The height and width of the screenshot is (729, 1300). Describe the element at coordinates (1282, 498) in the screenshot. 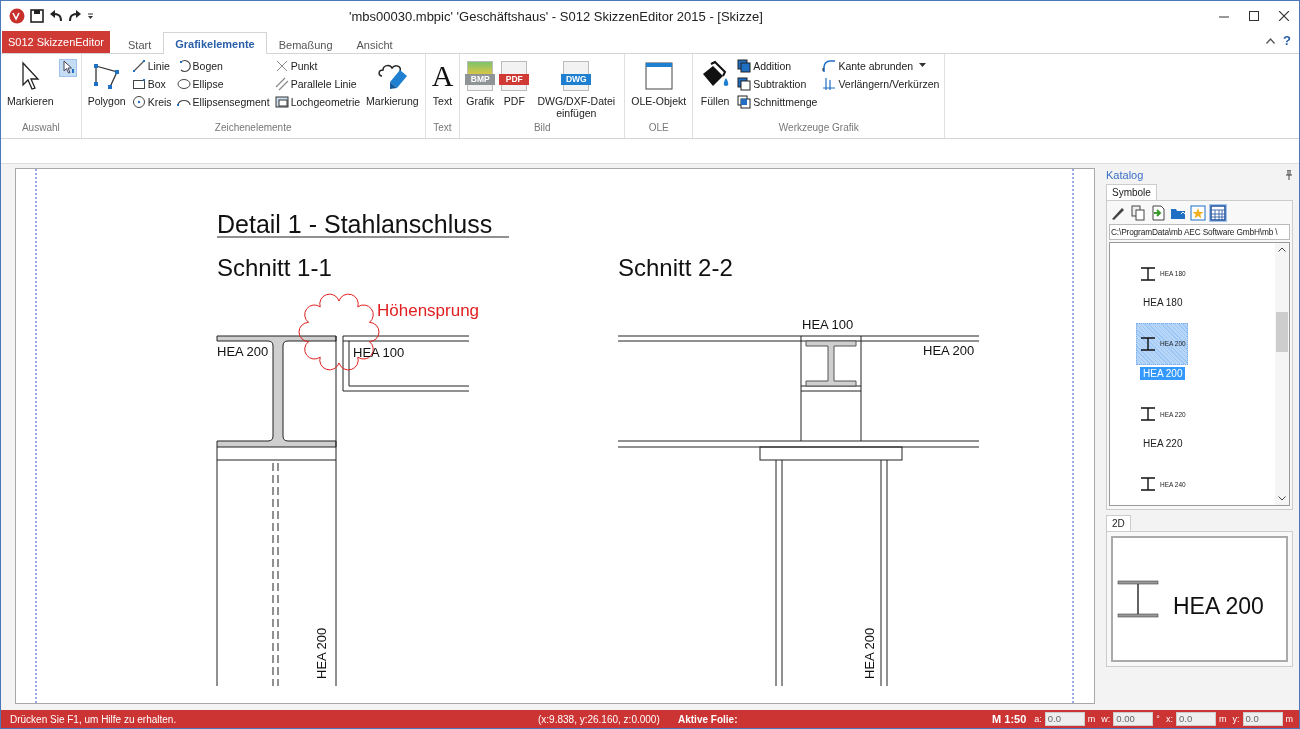

I see `scroll-down-icon` at that location.